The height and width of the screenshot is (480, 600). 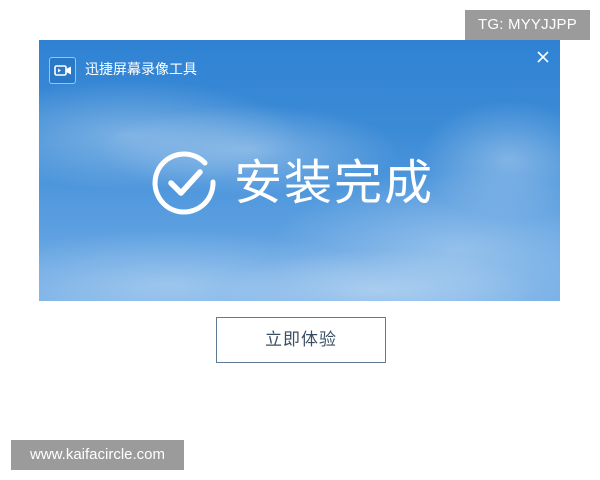 What do you see at coordinates (527, 25) in the screenshot?
I see `telegram-watermark: TG: MYYJJPP` at bounding box center [527, 25].